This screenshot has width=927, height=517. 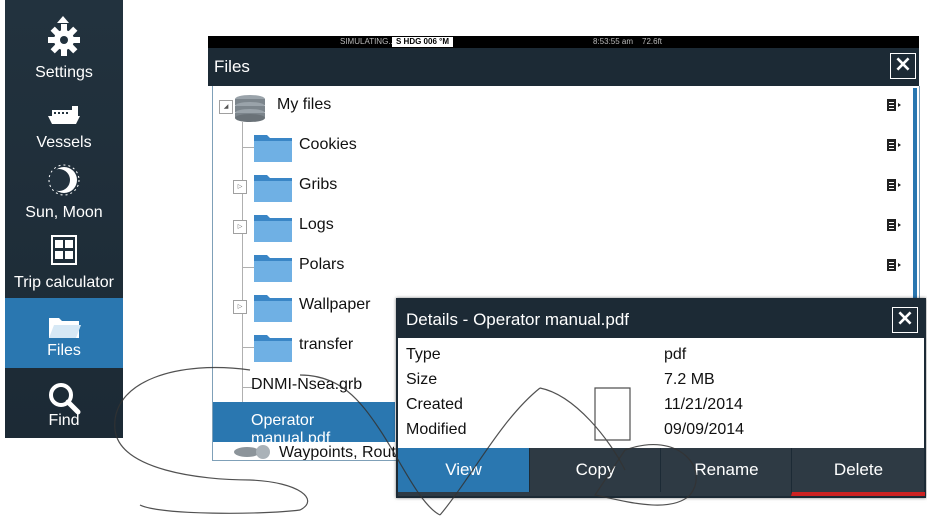 I want to click on detail-row-type: Type pdf, so click(x=546, y=358).